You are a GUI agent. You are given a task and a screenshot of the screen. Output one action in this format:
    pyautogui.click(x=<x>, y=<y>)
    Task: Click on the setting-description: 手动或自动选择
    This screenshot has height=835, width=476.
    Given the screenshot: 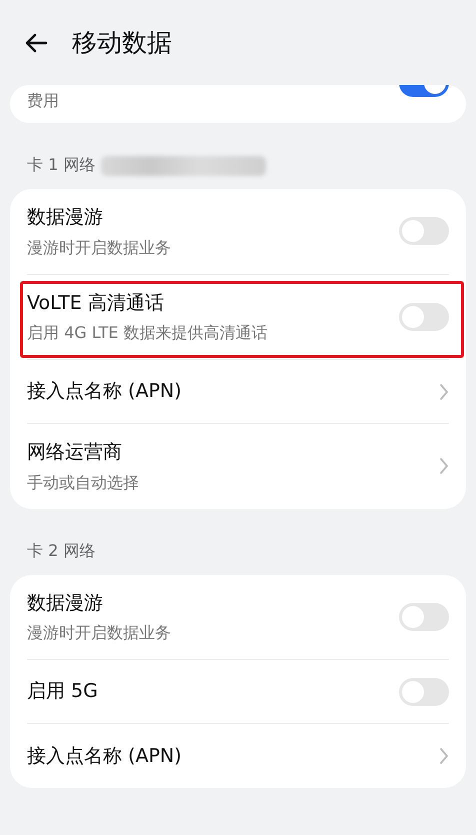 What is the action you would take?
    pyautogui.click(x=83, y=483)
    